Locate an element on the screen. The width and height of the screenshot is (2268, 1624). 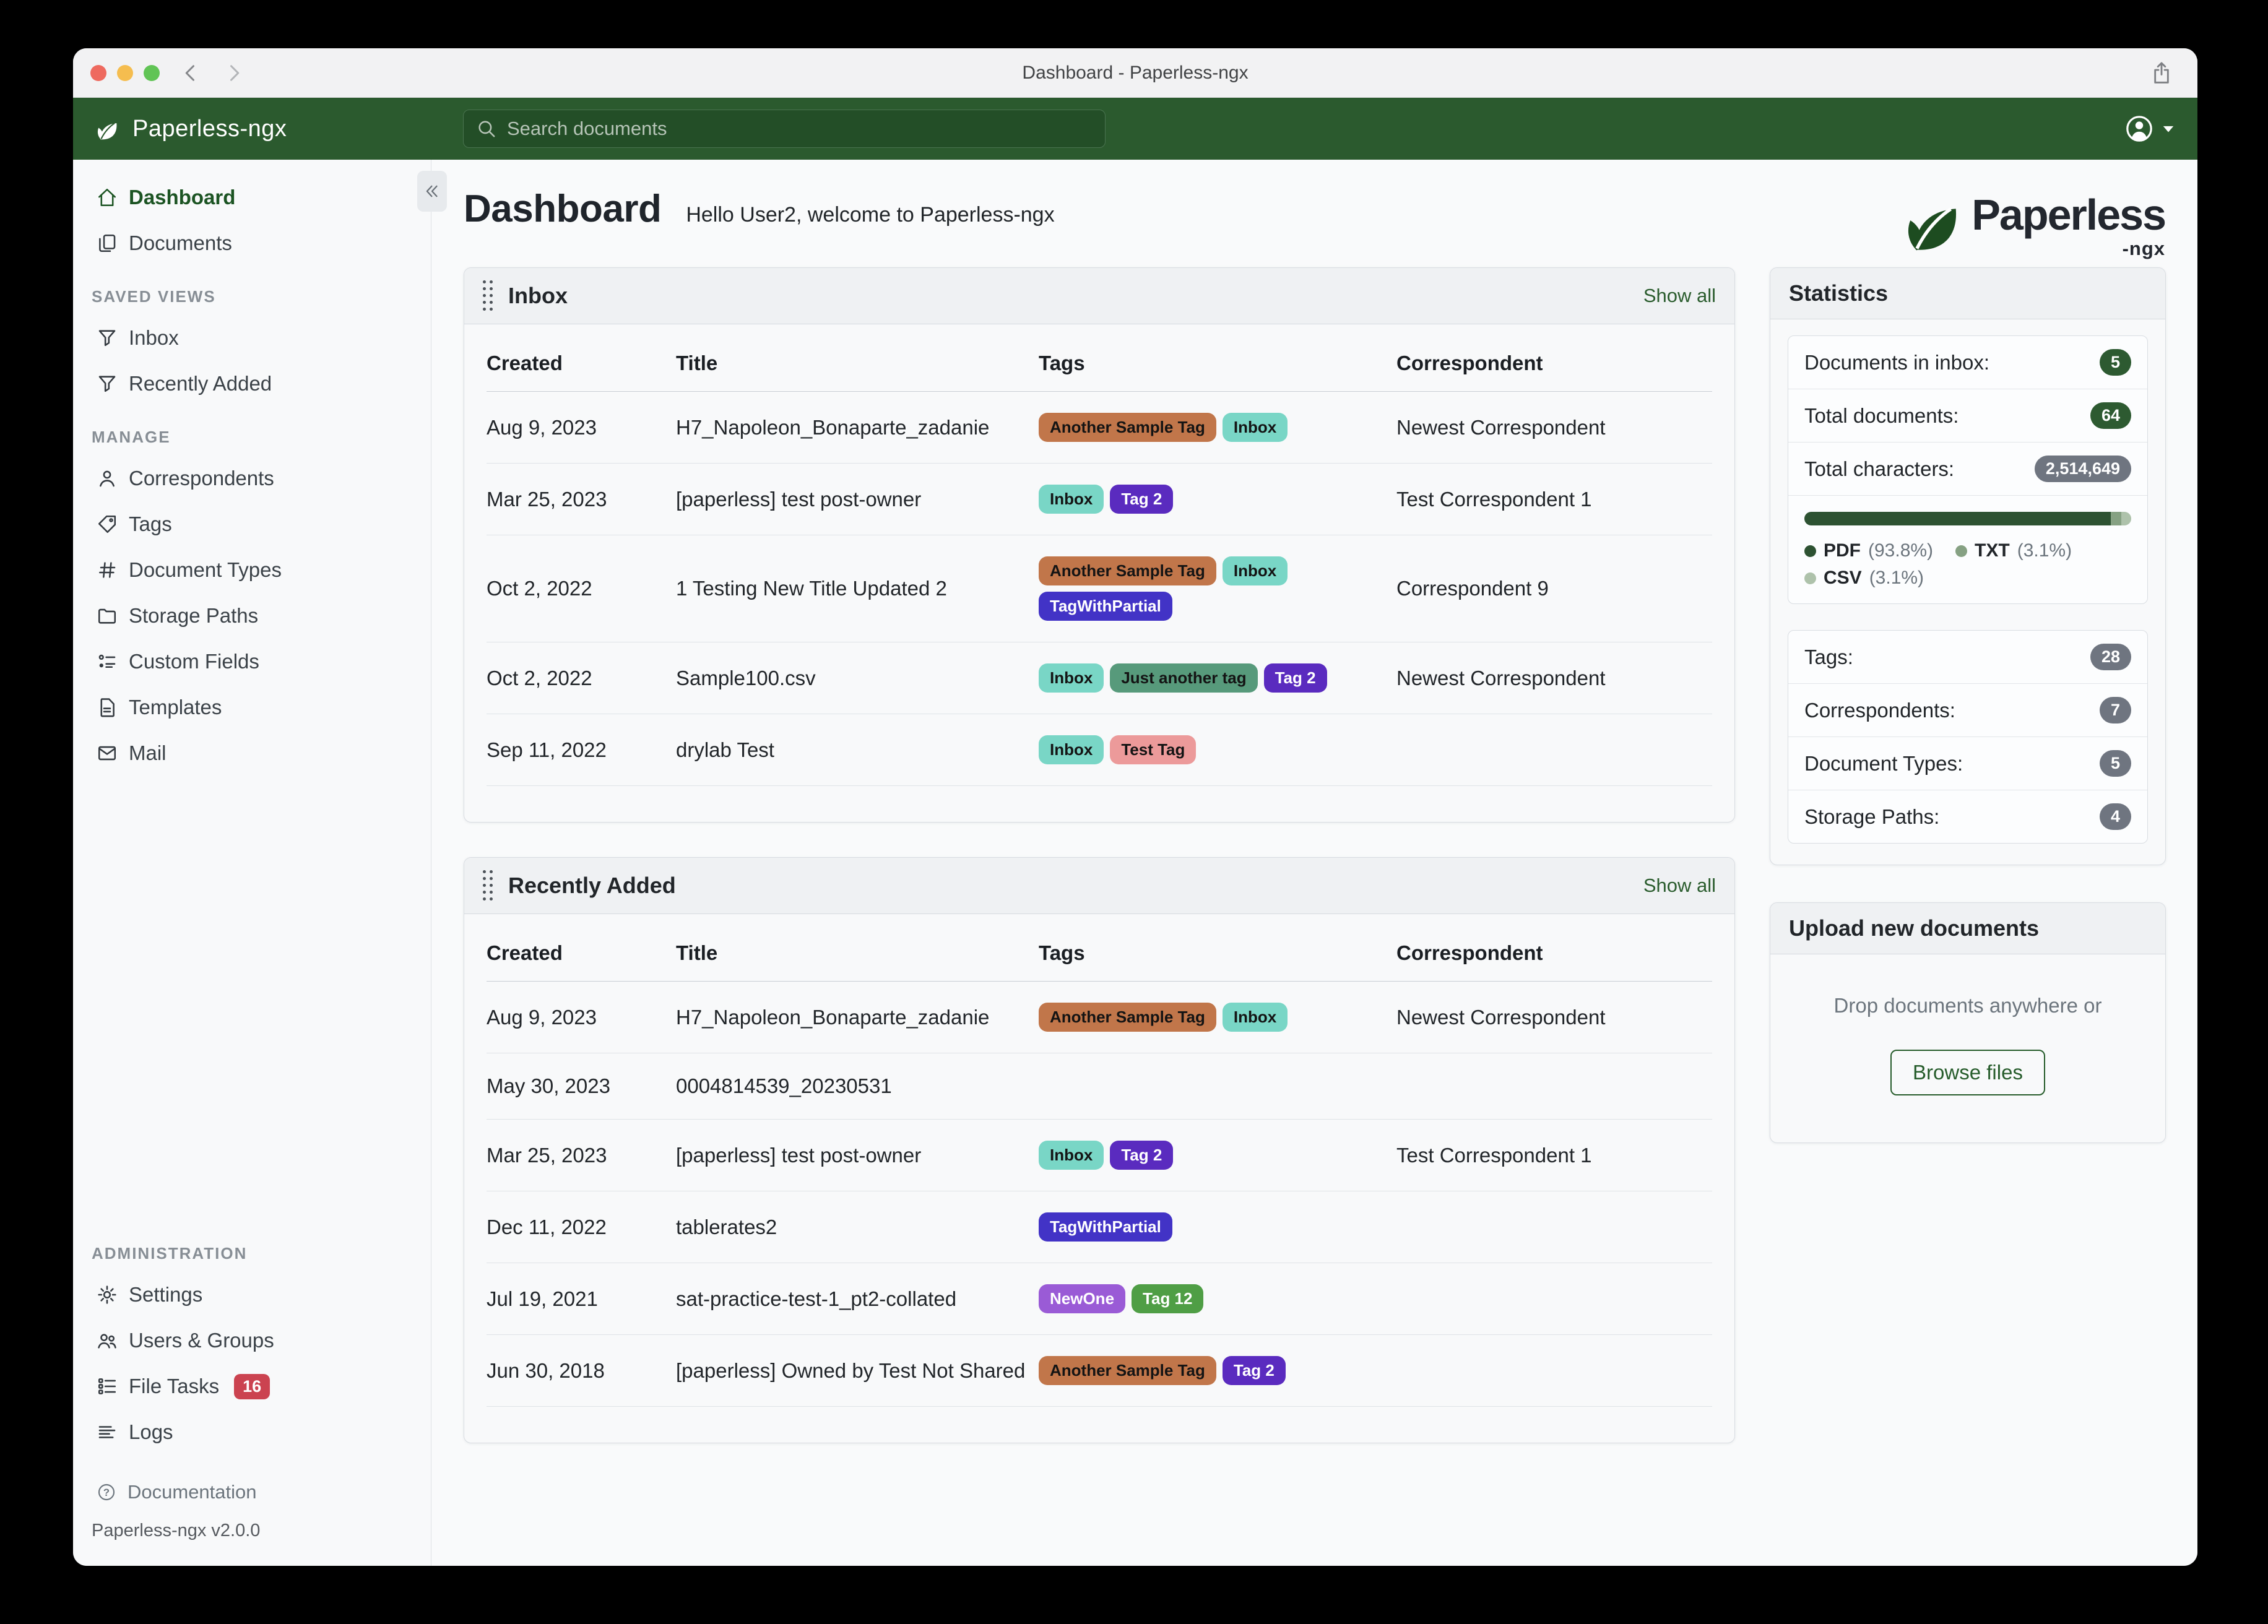
minimize-window-button is located at coordinates (125, 73).